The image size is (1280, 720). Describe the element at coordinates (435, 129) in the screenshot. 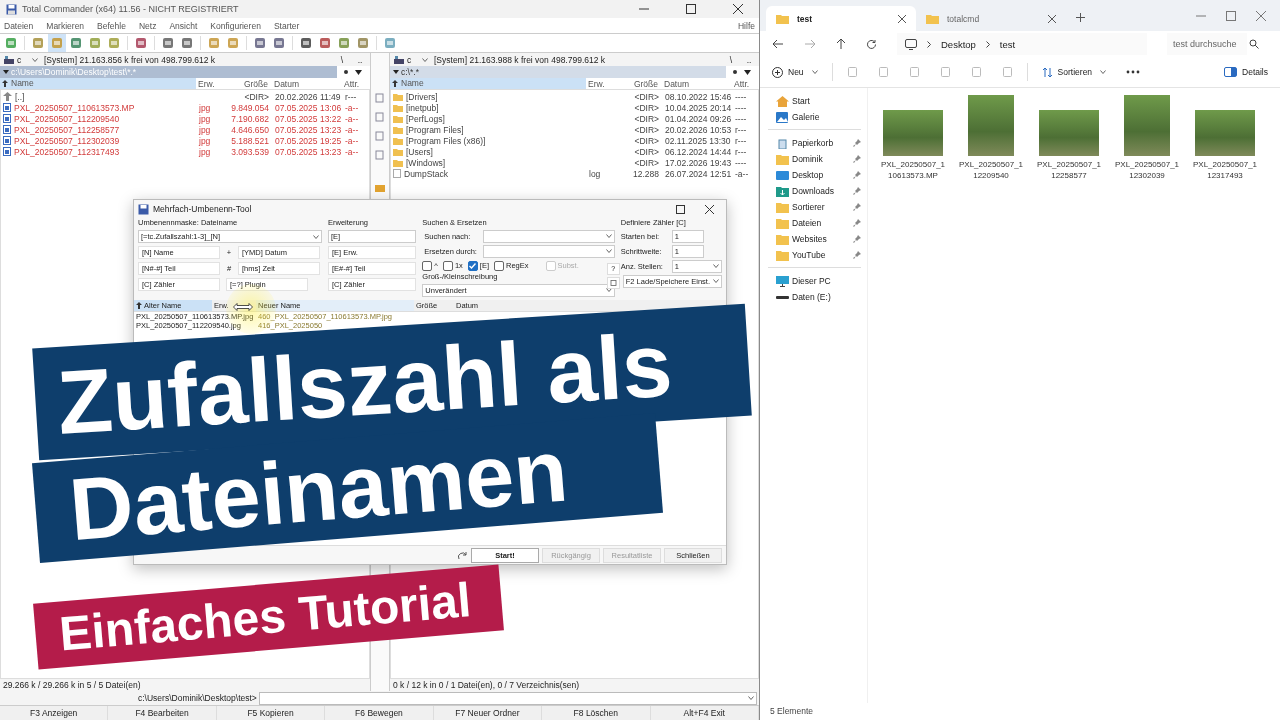

I see `file-name: [Program Files]` at that location.